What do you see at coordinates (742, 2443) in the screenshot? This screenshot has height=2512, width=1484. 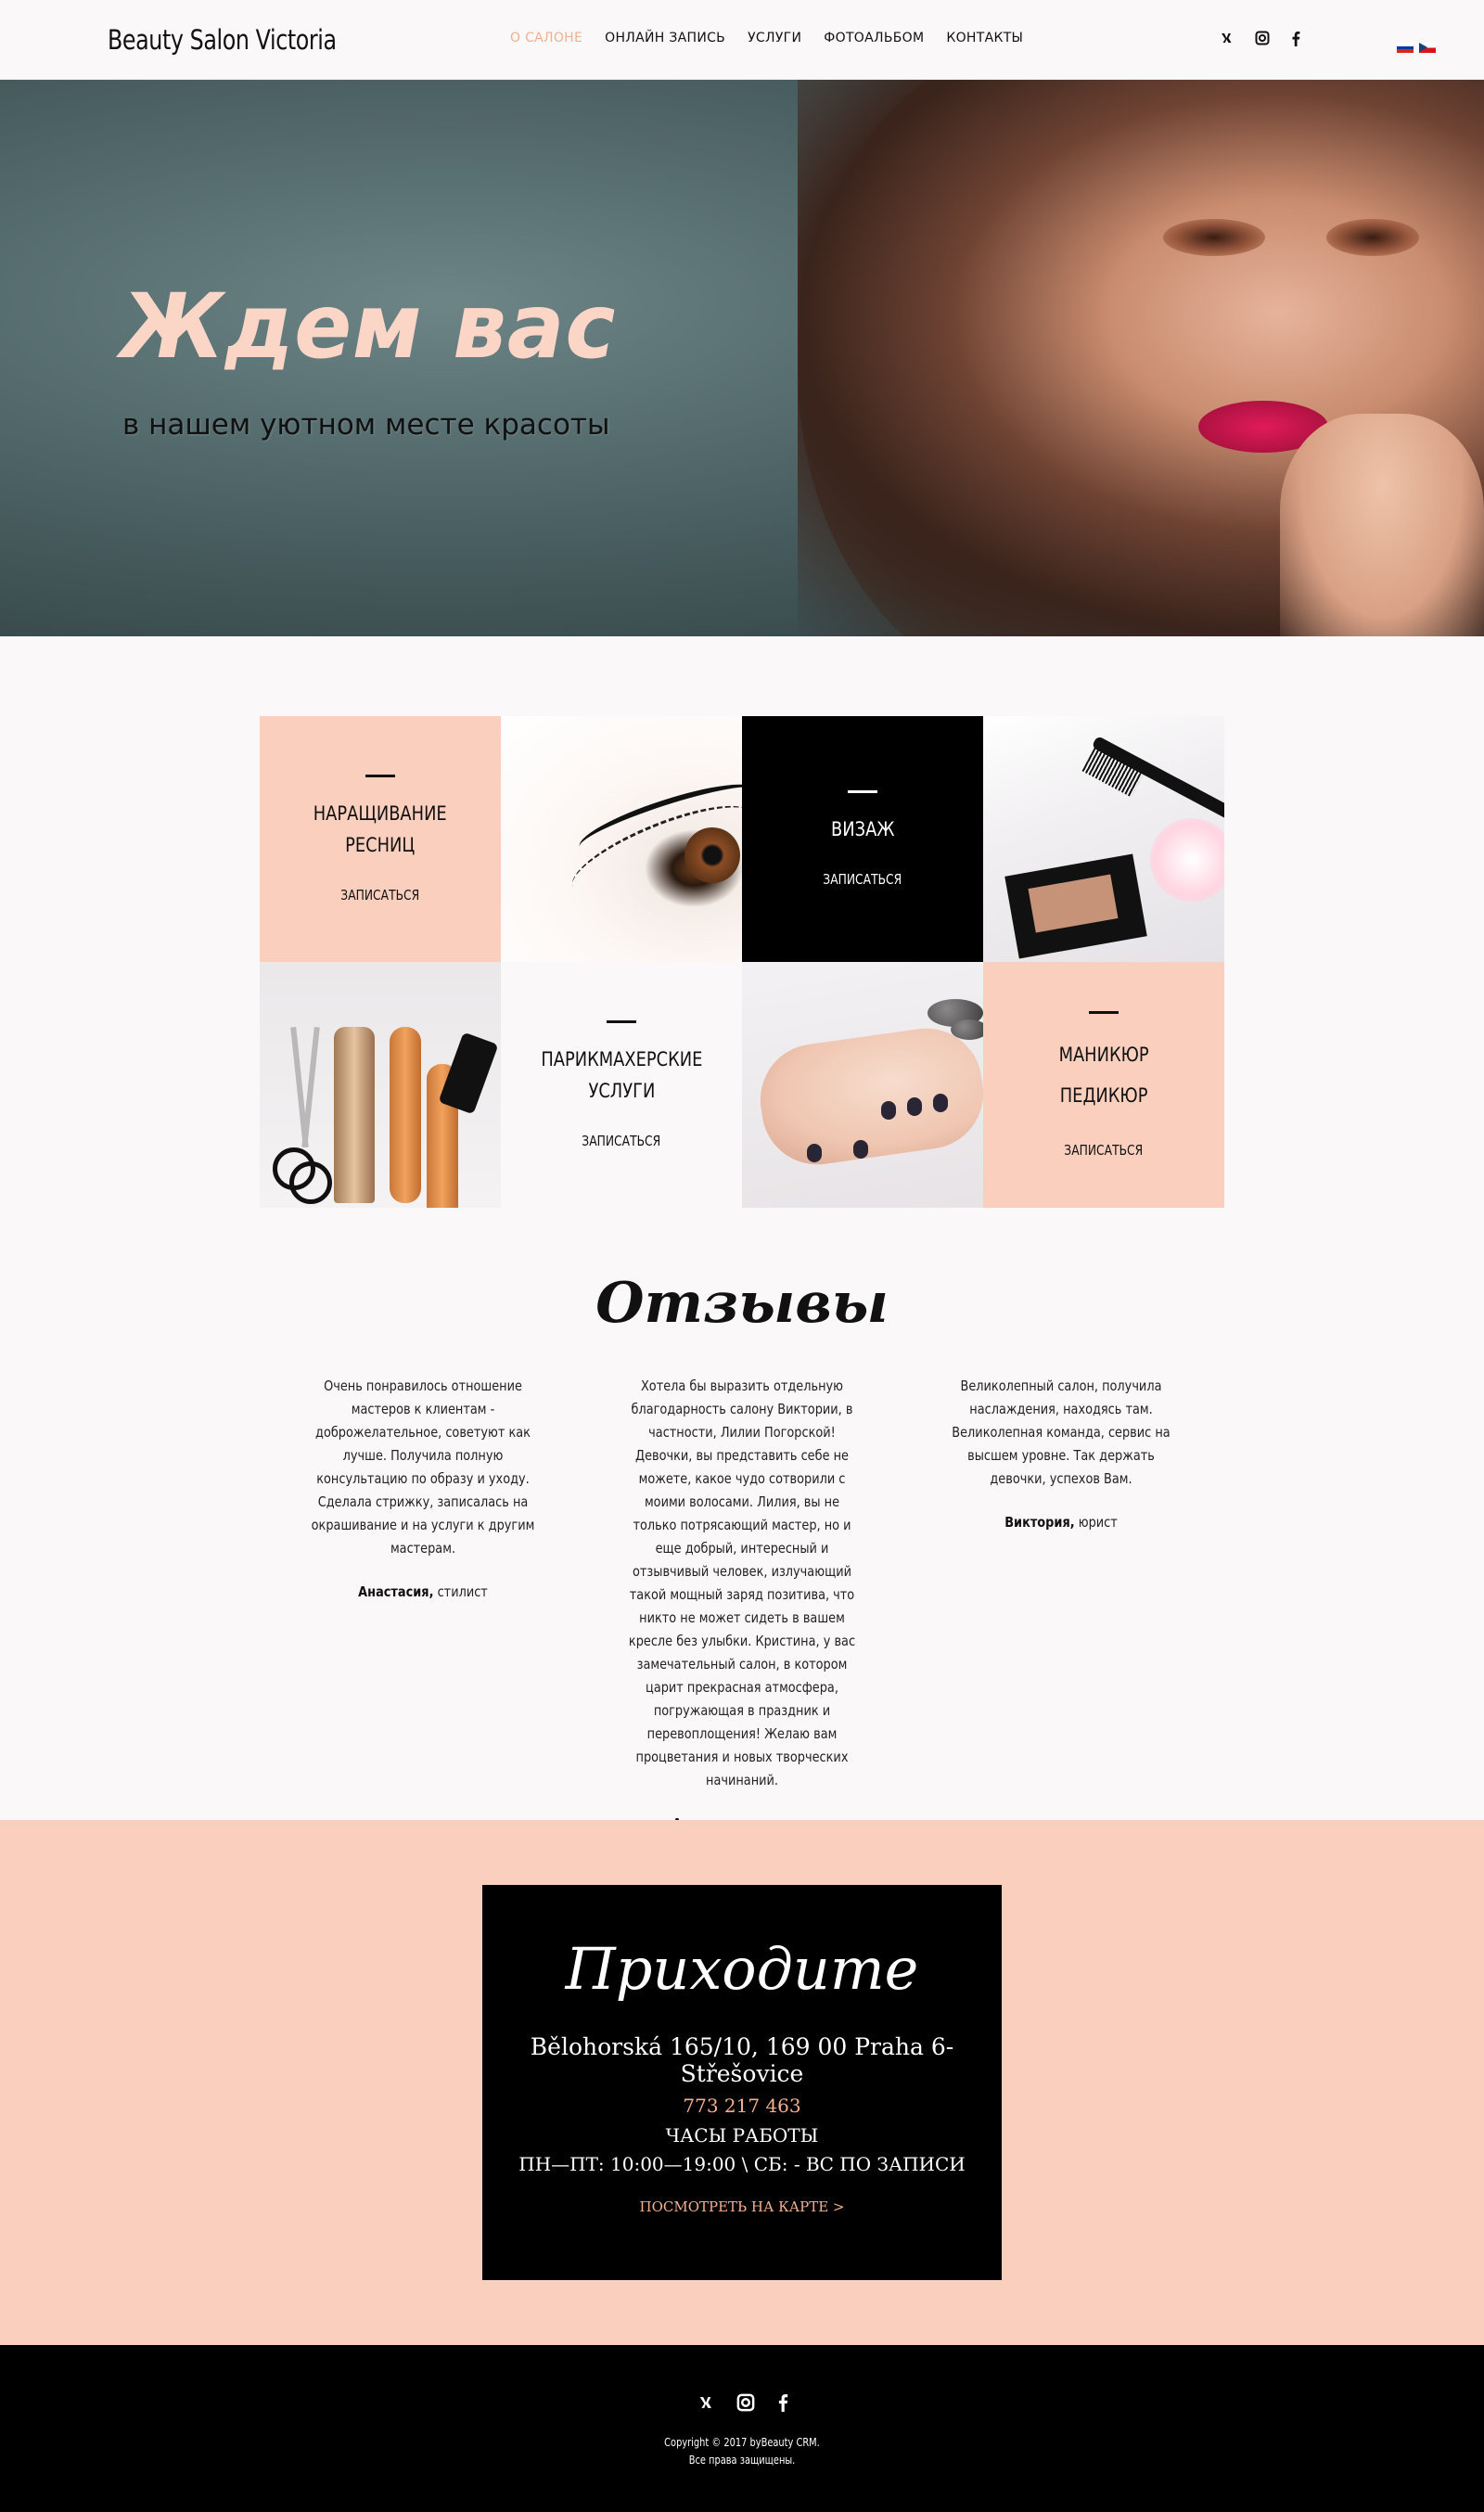 I see `copyright-line: Copyright © 2017 byBeauty CRM.` at bounding box center [742, 2443].